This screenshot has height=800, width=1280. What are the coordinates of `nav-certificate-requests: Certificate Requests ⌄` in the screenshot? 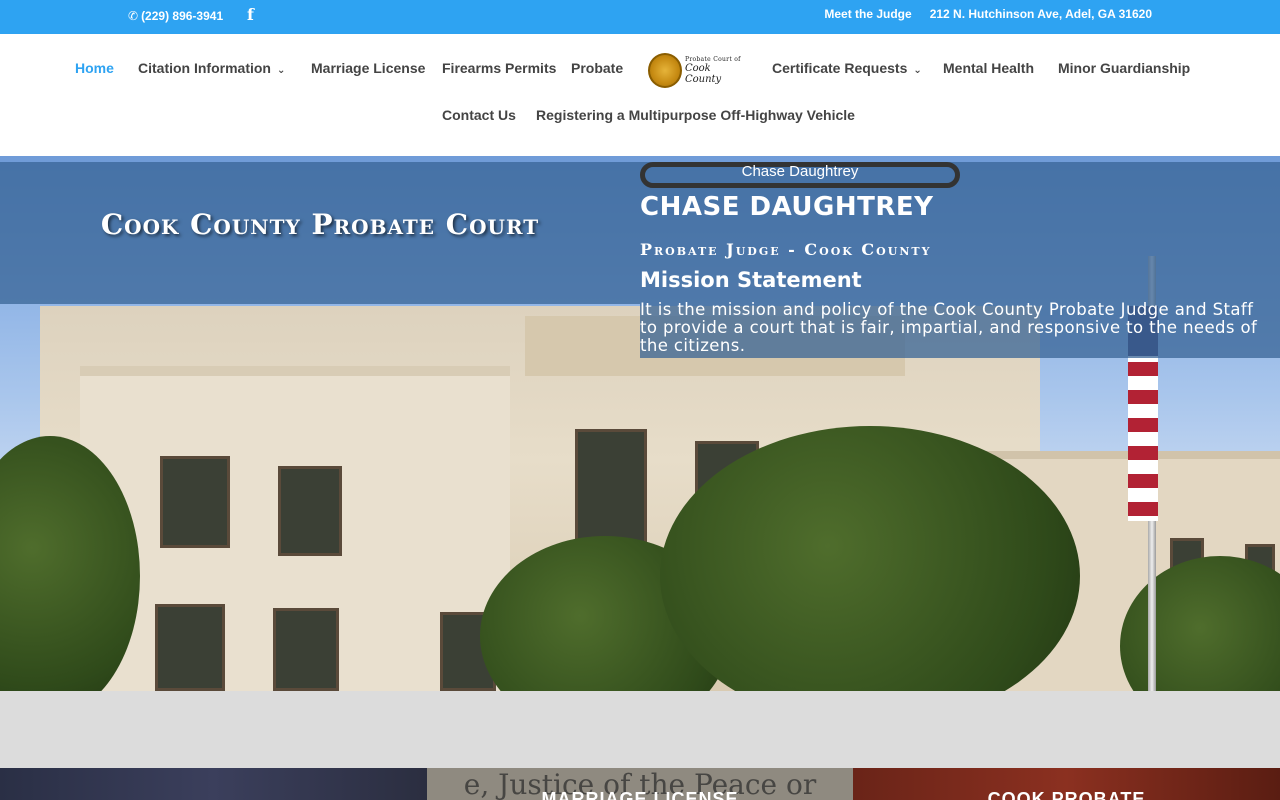 It's located at (847, 68).